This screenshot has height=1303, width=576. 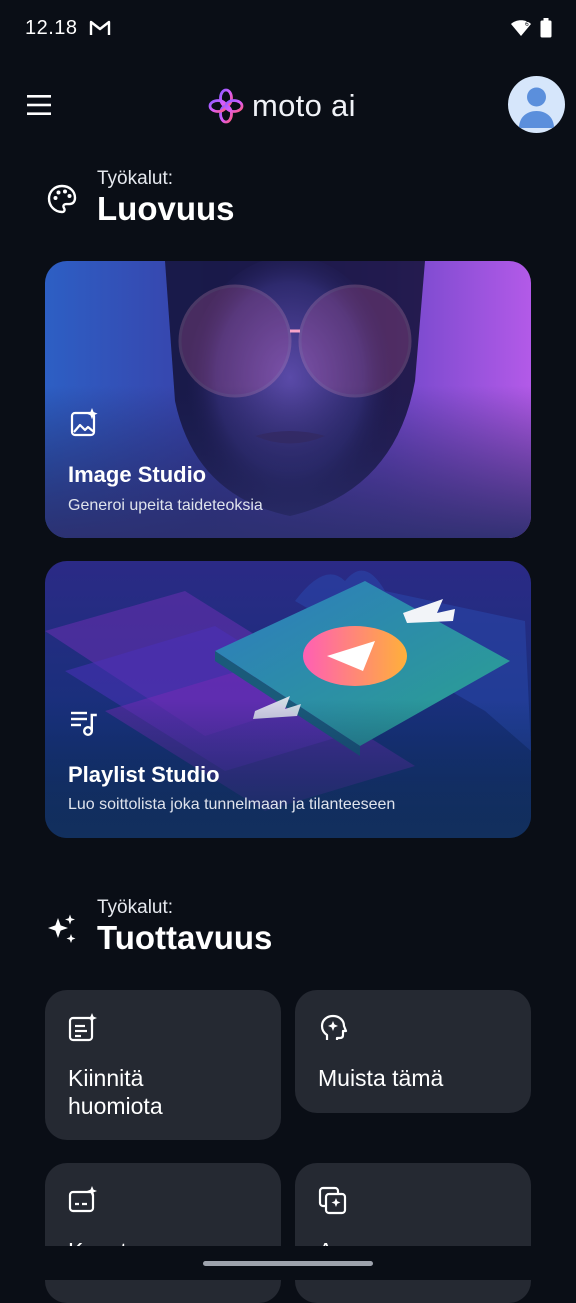 I want to click on copy-sparkle-icon, so click(x=332, y=1200).